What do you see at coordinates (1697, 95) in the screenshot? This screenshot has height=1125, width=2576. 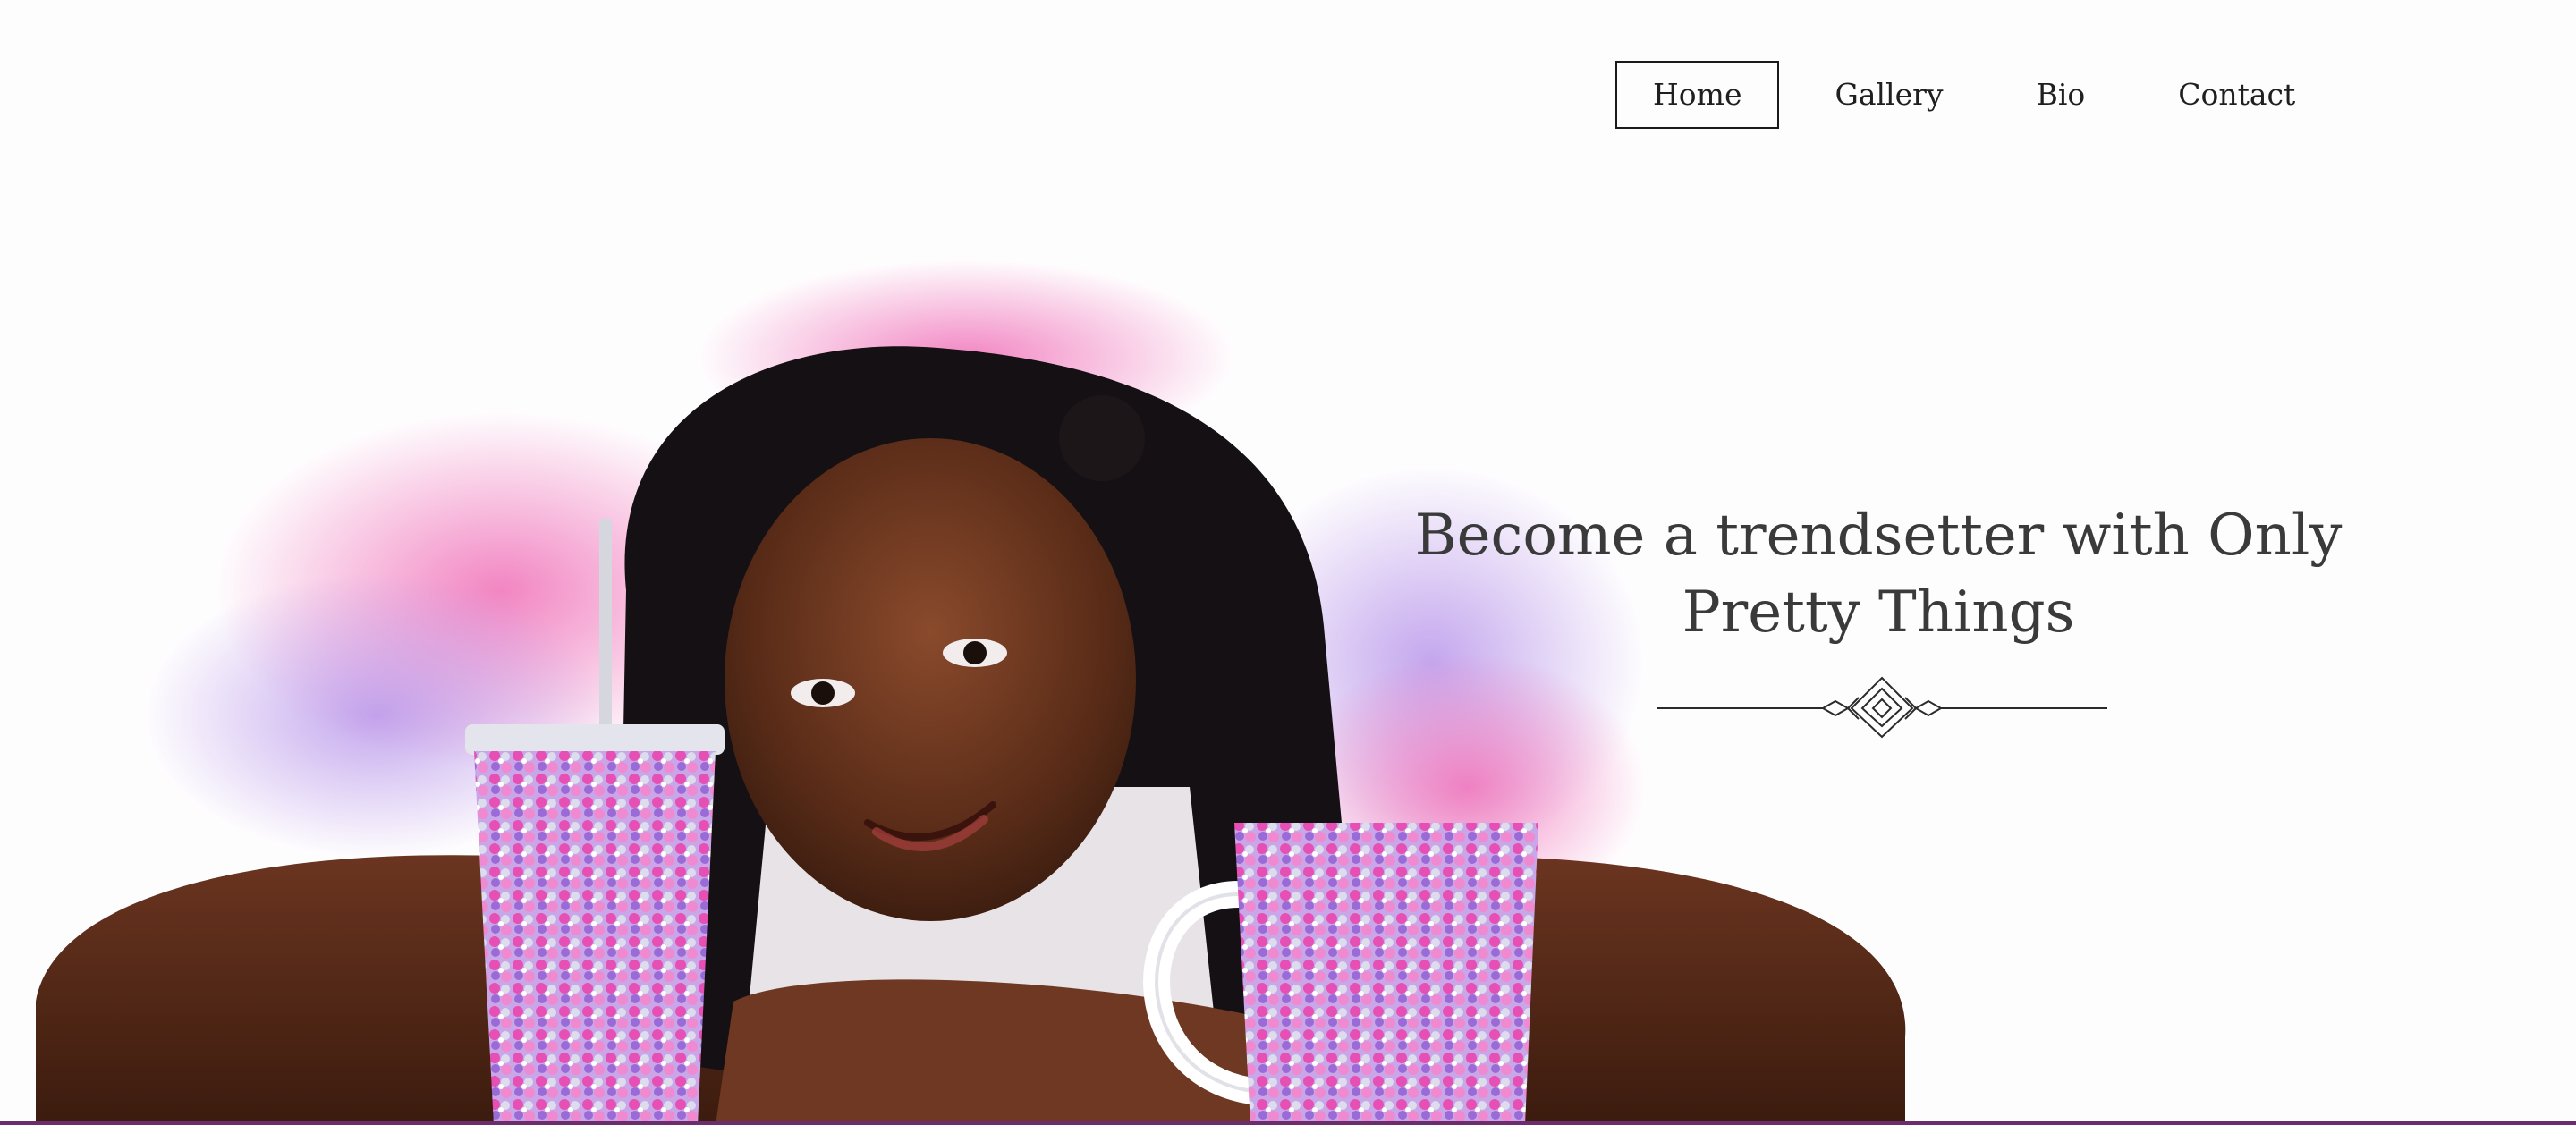 I see `nav-item-home: Home` at bounding box center [1697, 95].